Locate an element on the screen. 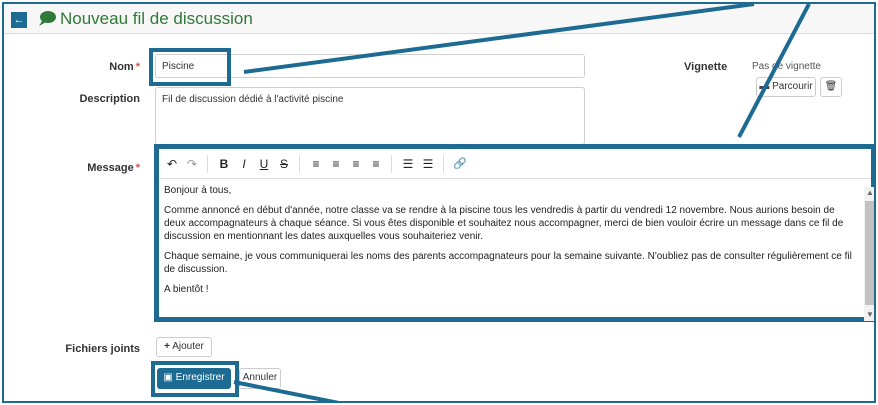  arrow-to-editor is located at coordinates (774, 71).